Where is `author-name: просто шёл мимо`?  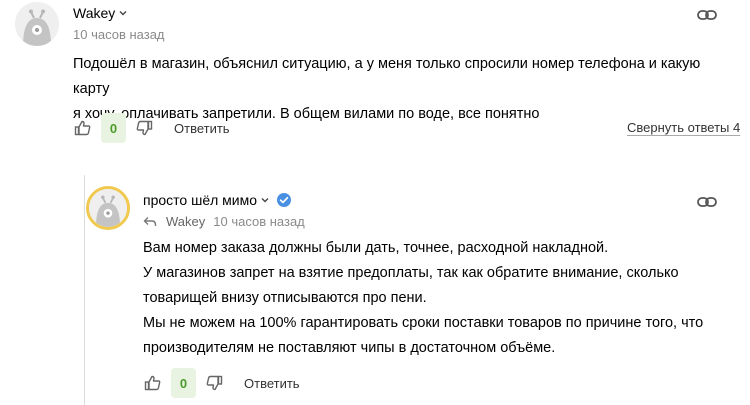
author-name: просто шёл мимо is located at coordinates (200, 200).